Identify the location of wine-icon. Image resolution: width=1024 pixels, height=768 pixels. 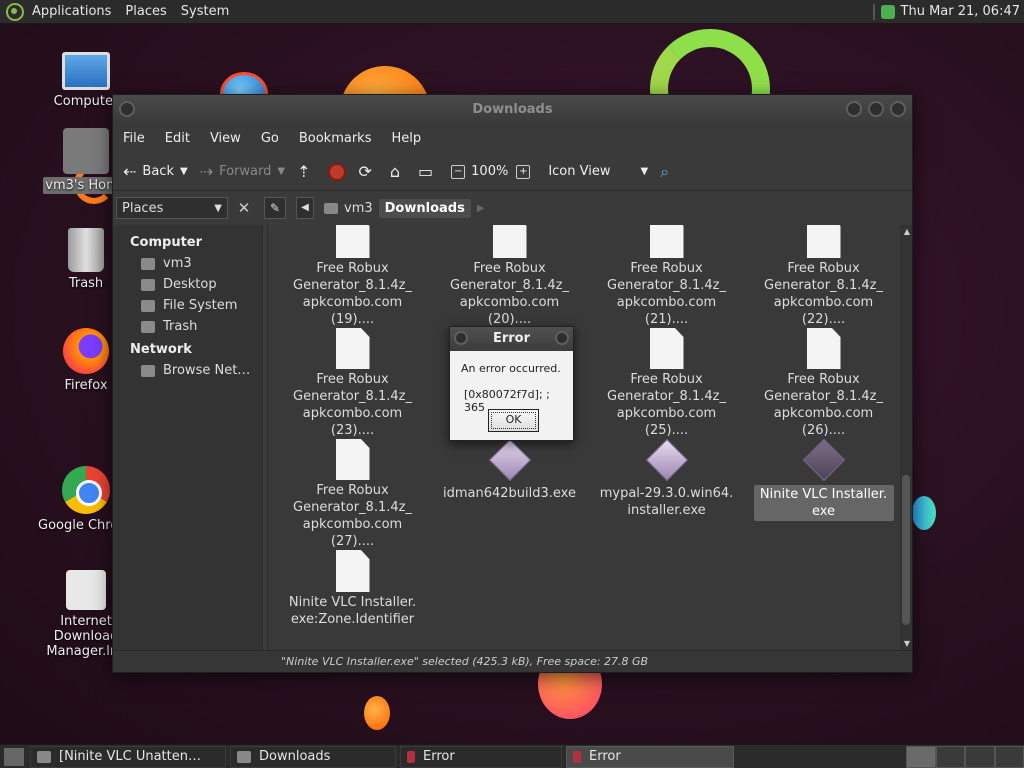
(577, 756).